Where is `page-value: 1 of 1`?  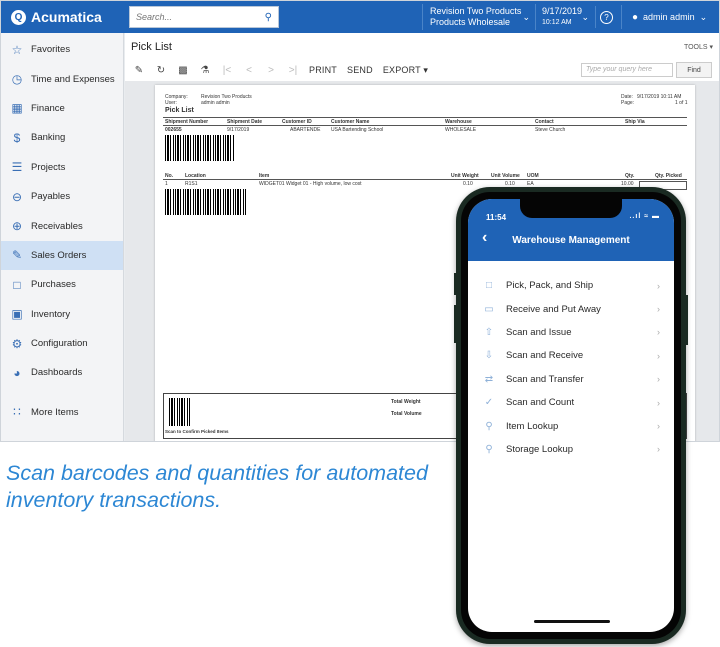
page-value: 1 of 1 is located at coordinates (681, 103).